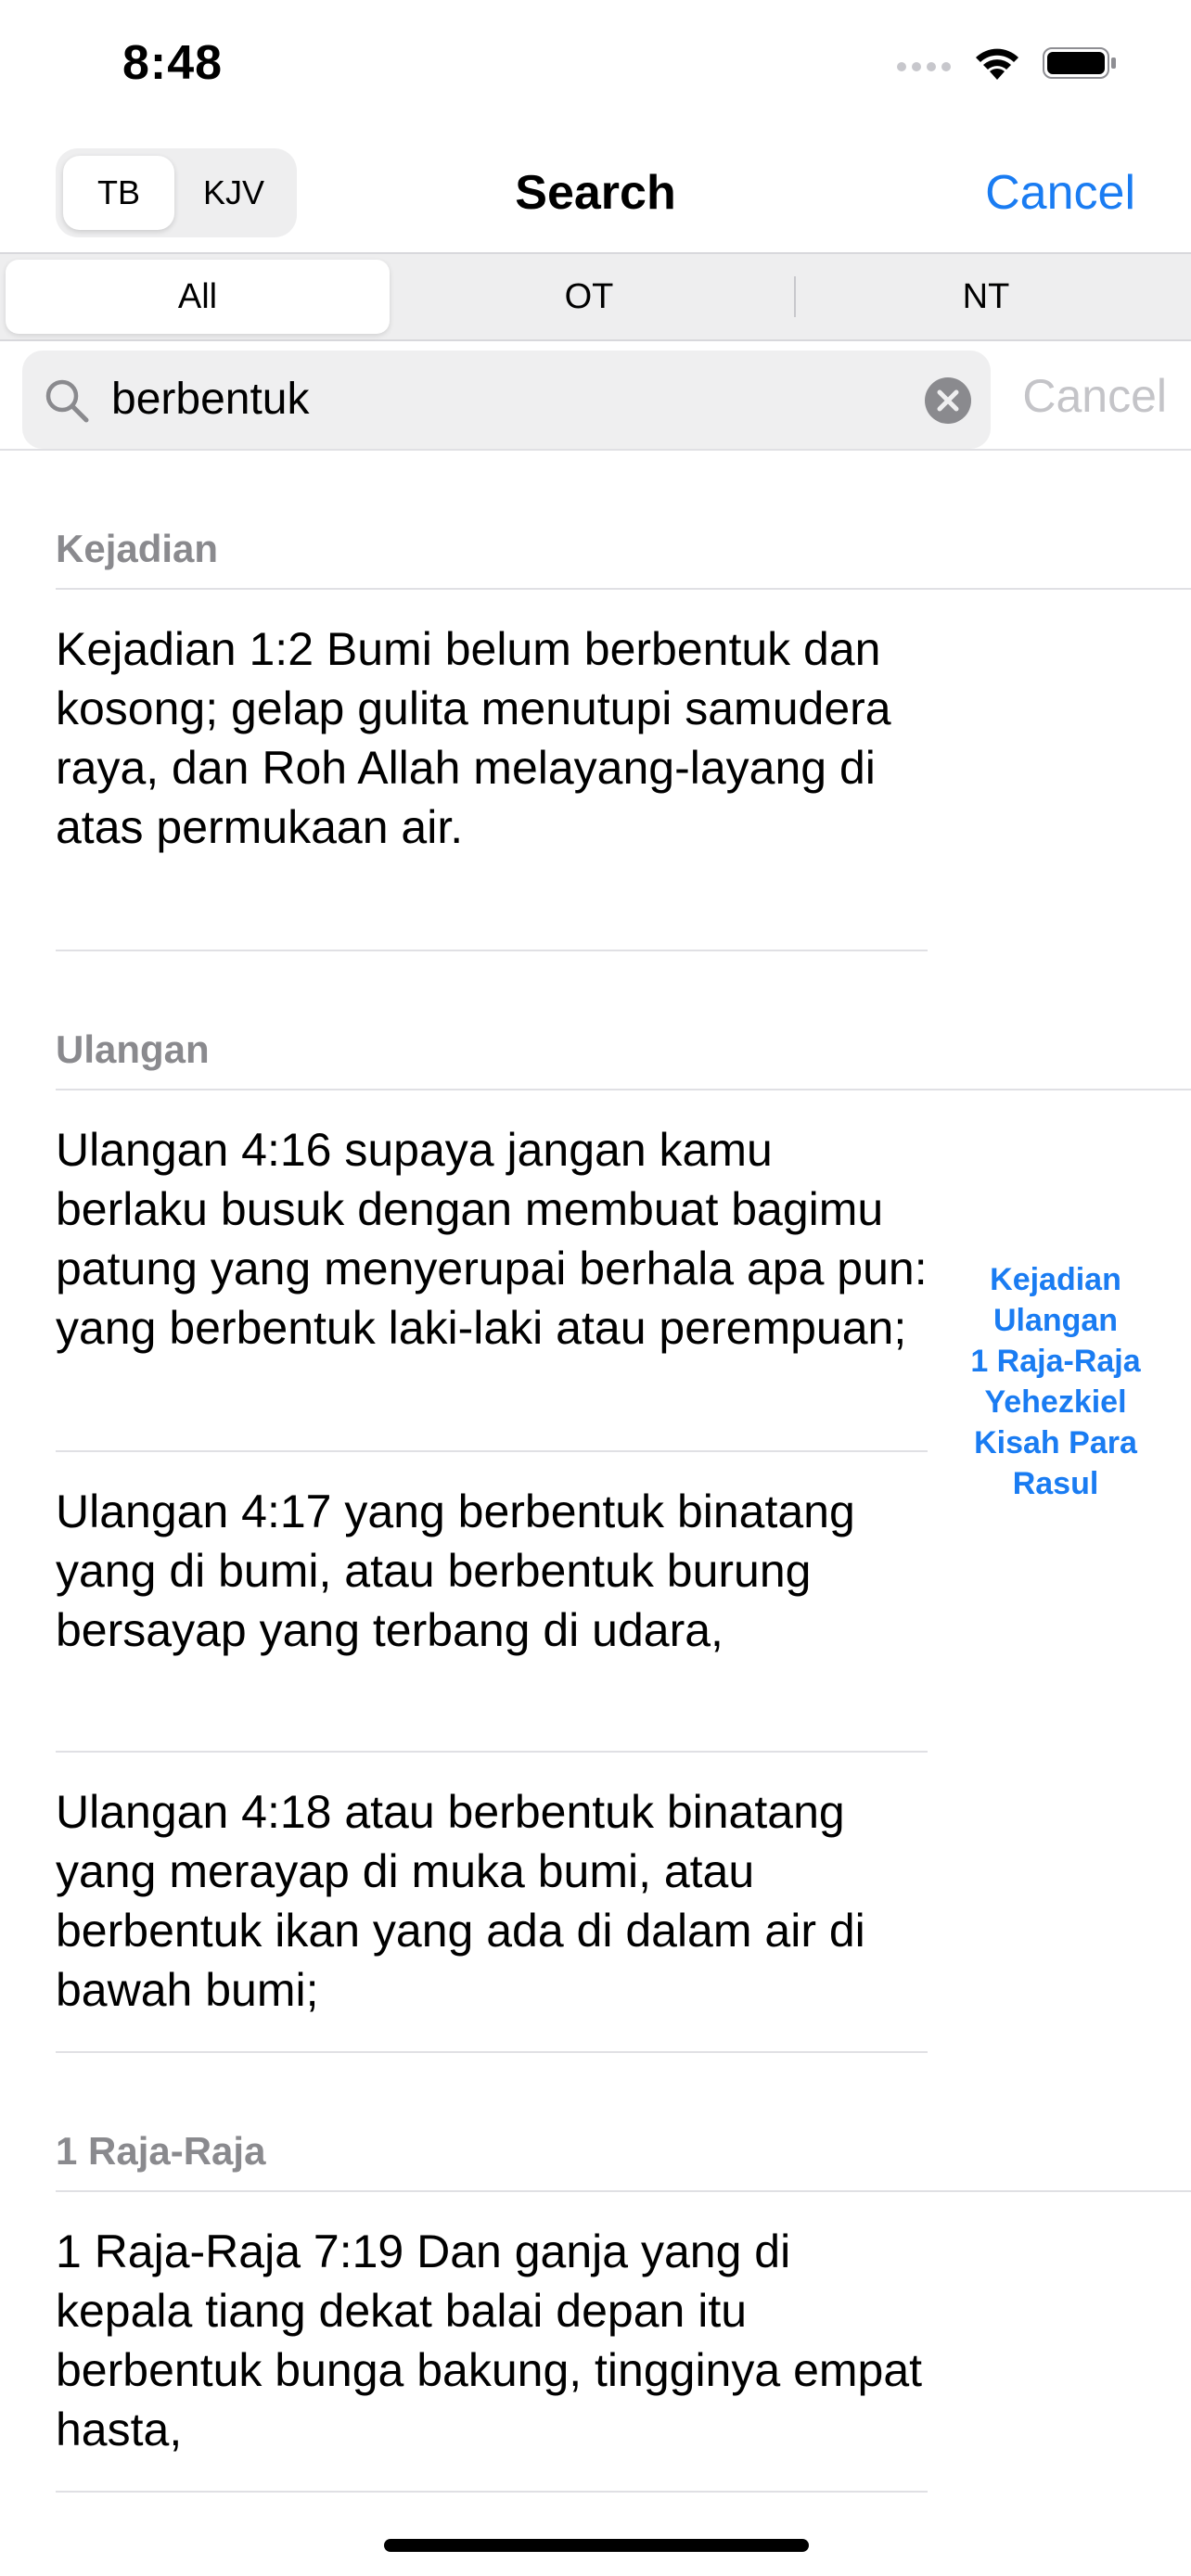 Image resolution: width=1191 pixels, height=2576 pixels. What do you see at coordinates (1095, 396) in the screenshot?
I see `search-cancel-button: Cancel` at bounding box center [1095, 396].